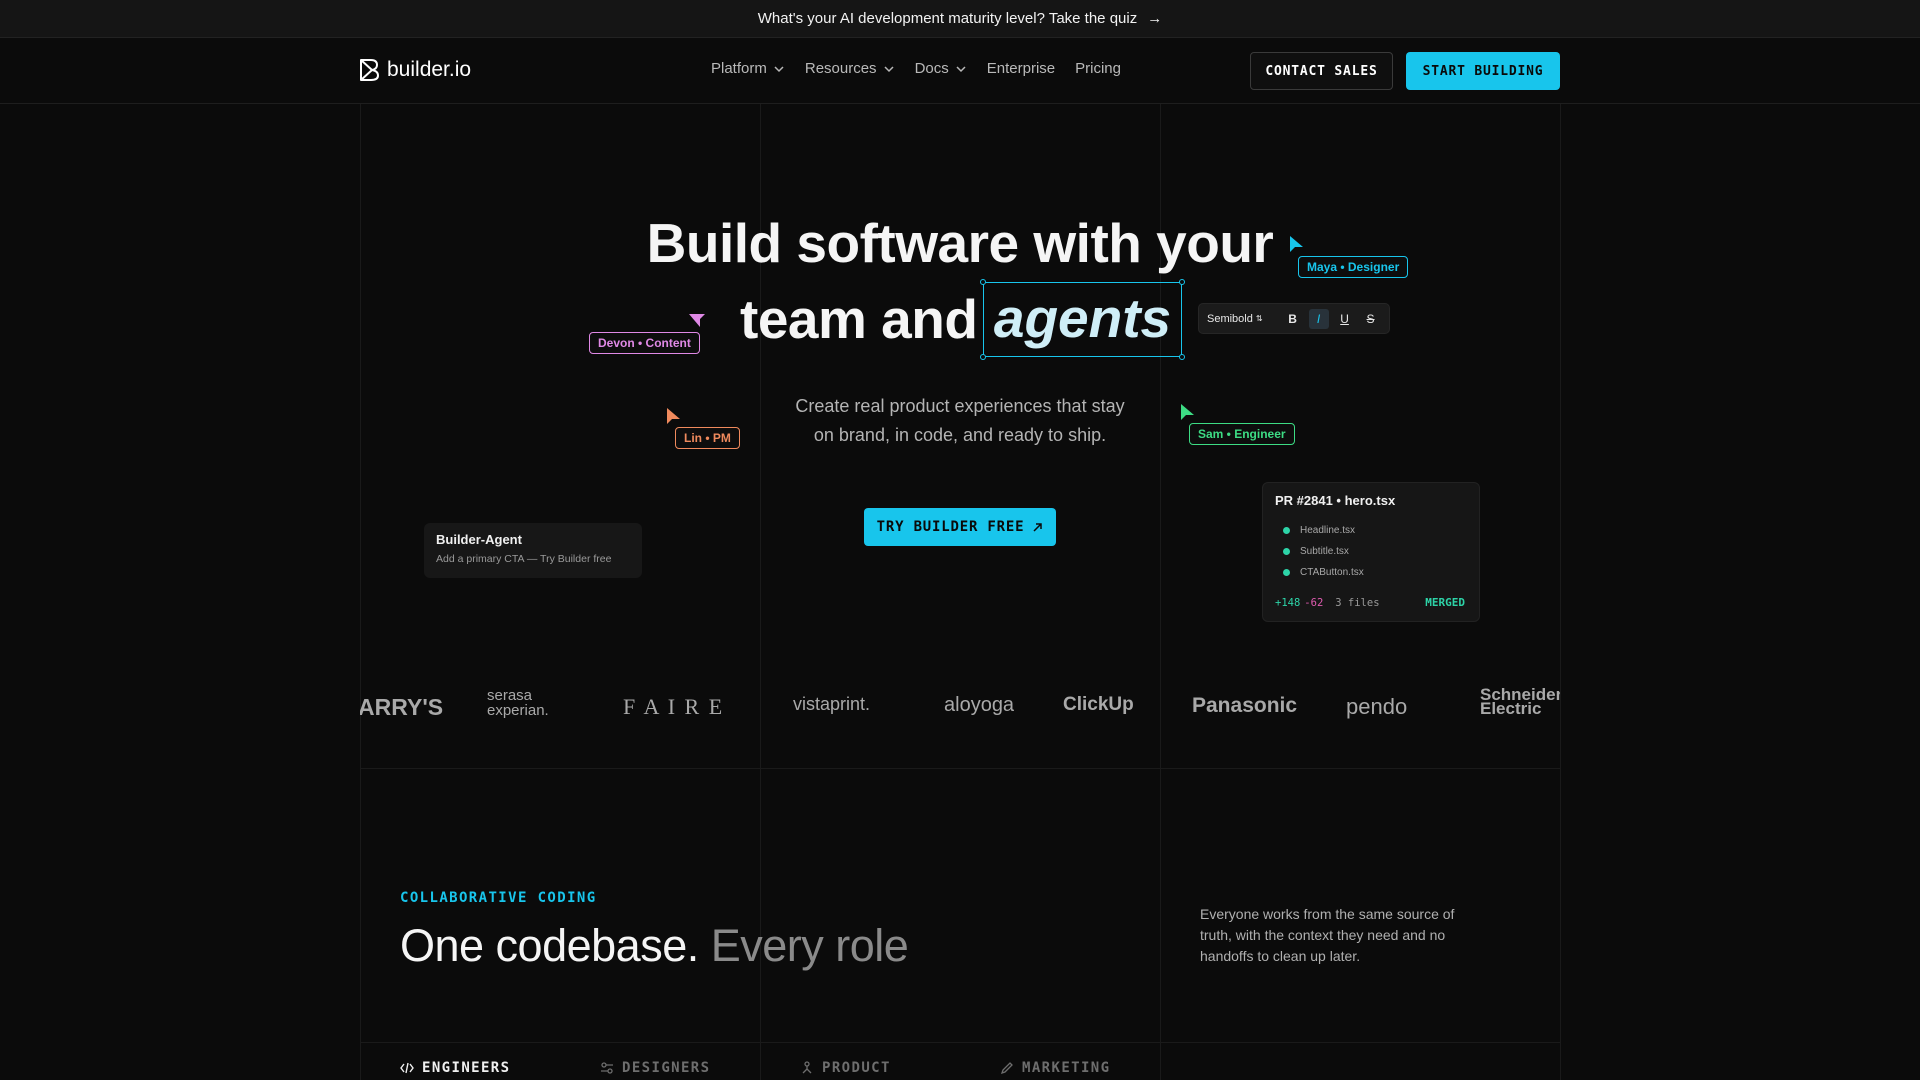 This screenshot has width=1920, height=1080. I want to click on nav-platform: Platform, so click(748, 68).